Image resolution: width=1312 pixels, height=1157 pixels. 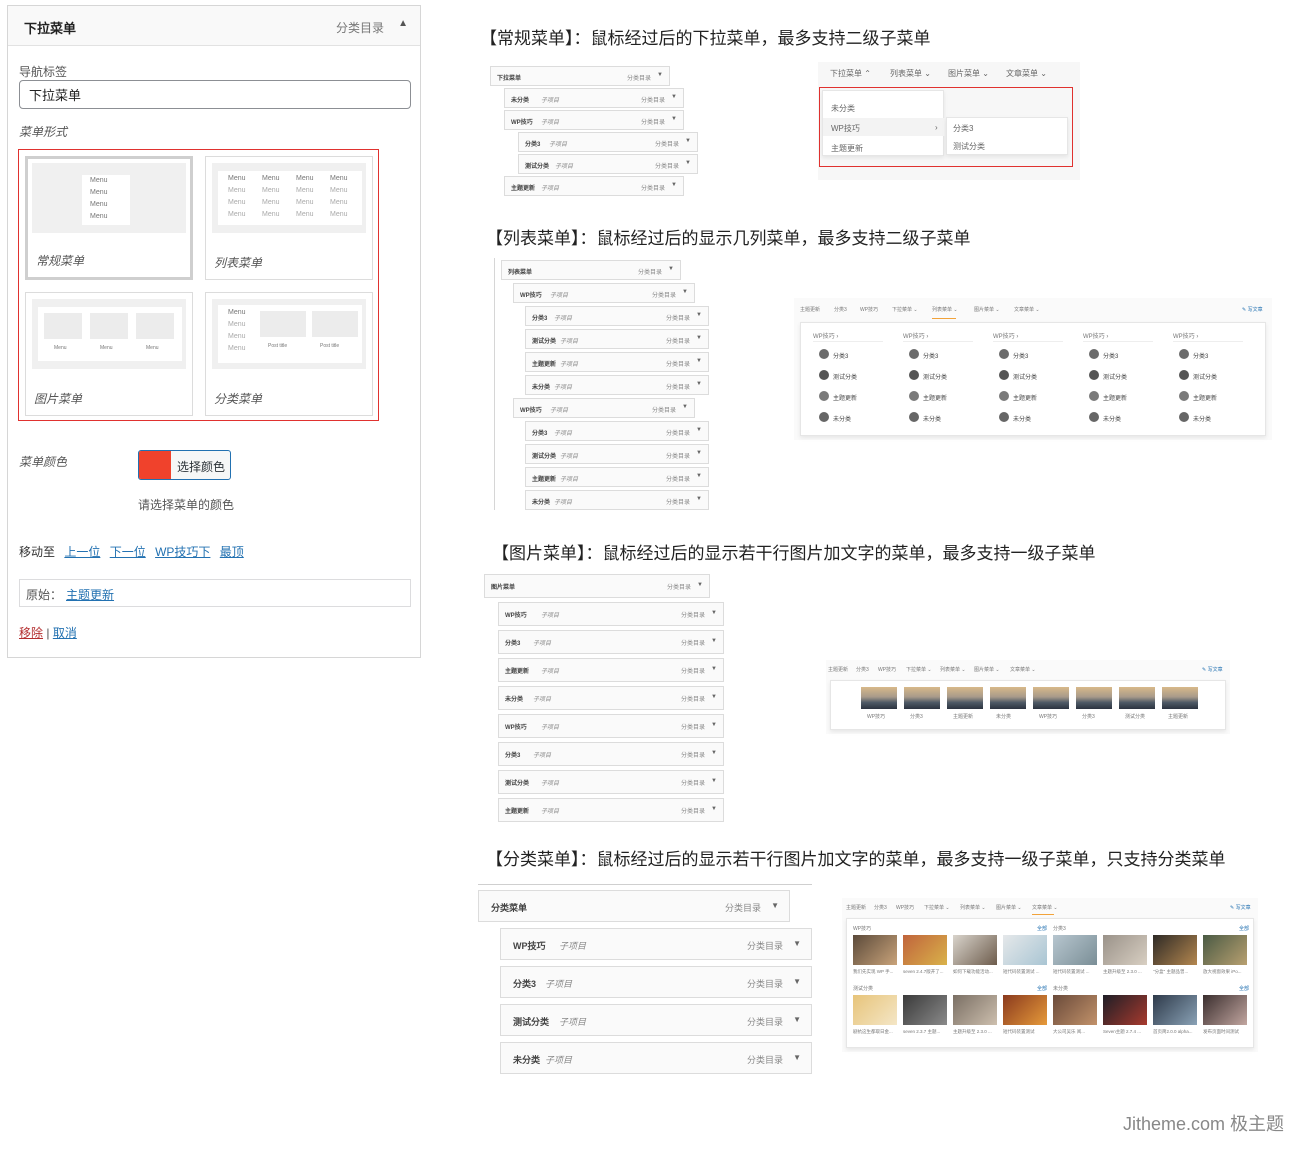 What do you see at coordinates (128, 552) in the screenshot?
I see `move-down-link: 下一位` at bounding box center [128, 552].